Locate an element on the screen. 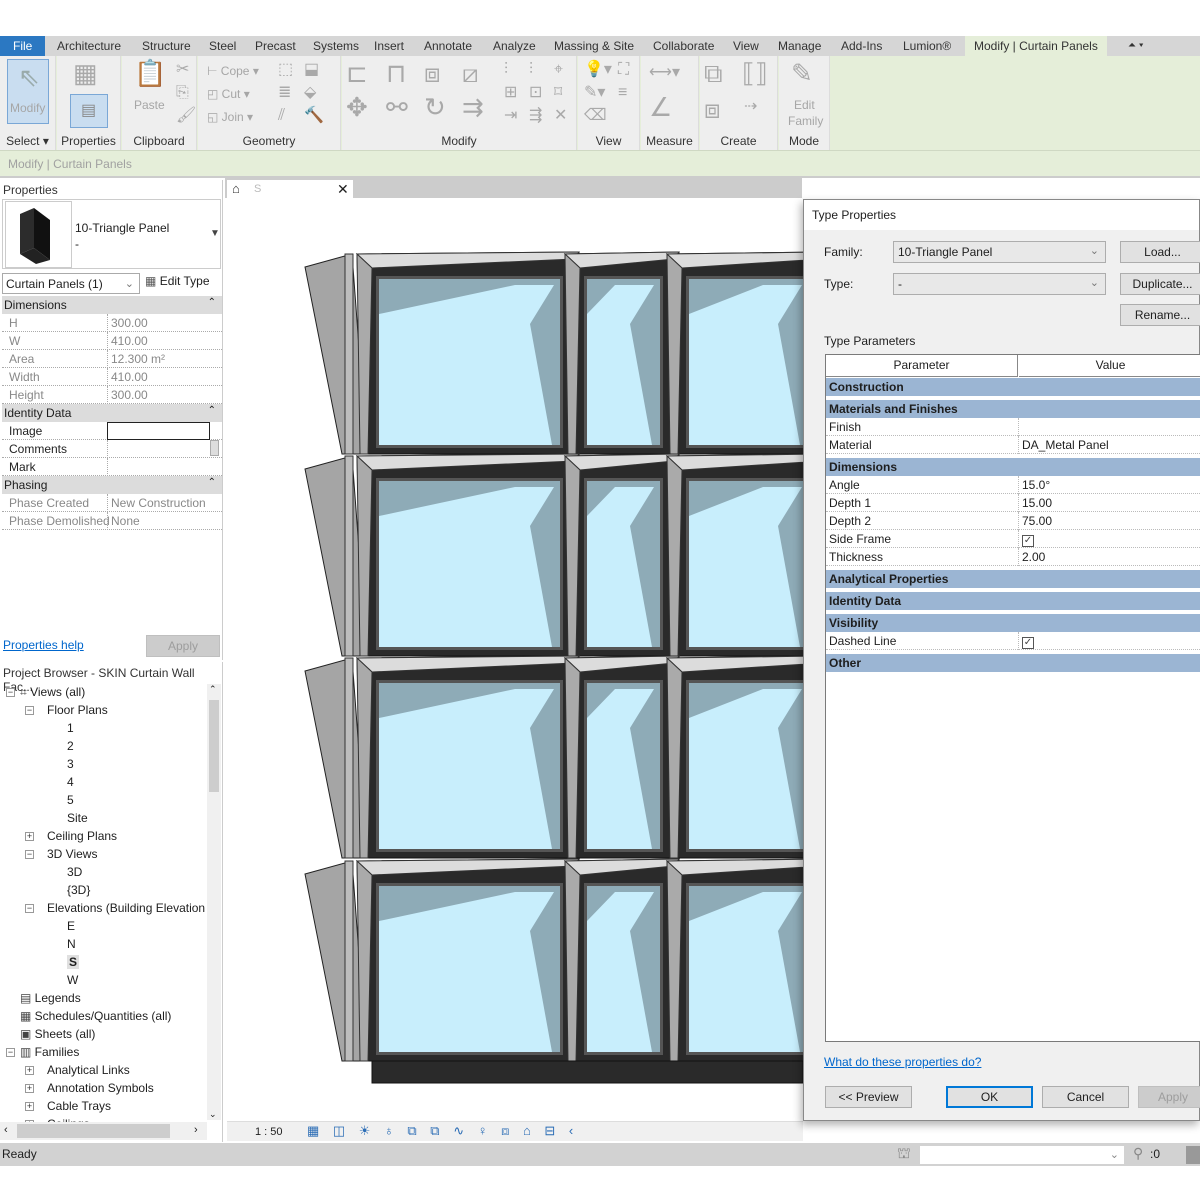 The height and width of the screenshot is (1200, 1200). edit-type-button: ▦ Edit Type is located at coordinates (177, 281).